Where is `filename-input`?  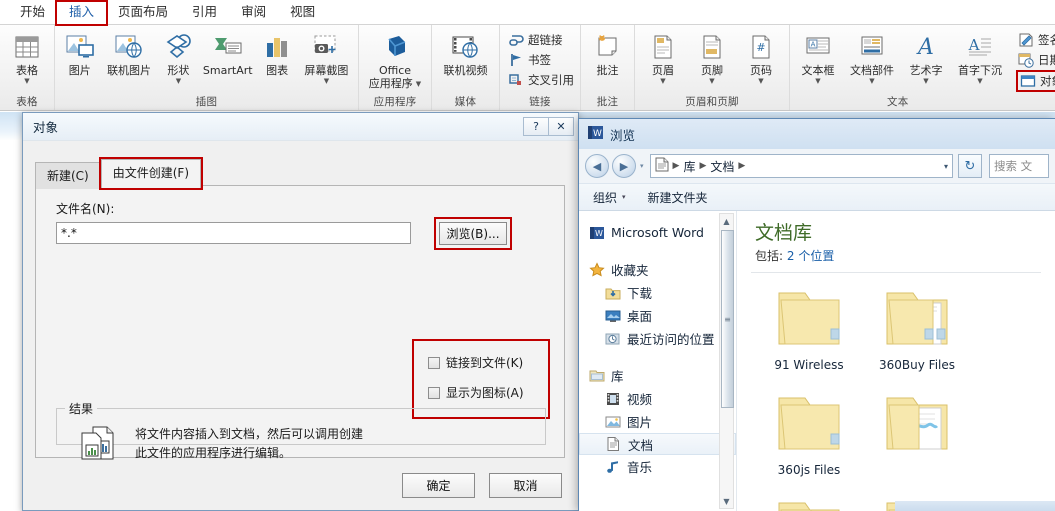
filename-input is located at coordinates (233, 233).